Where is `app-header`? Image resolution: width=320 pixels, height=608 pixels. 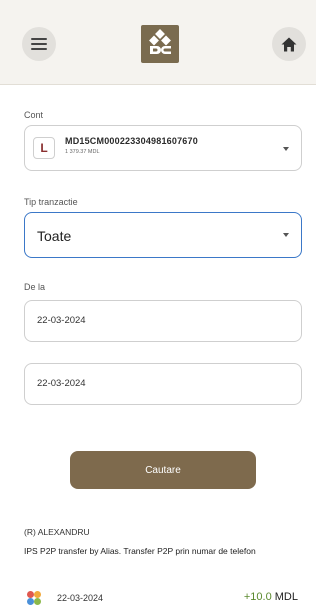
app-header is located at coordinates (158, 42).